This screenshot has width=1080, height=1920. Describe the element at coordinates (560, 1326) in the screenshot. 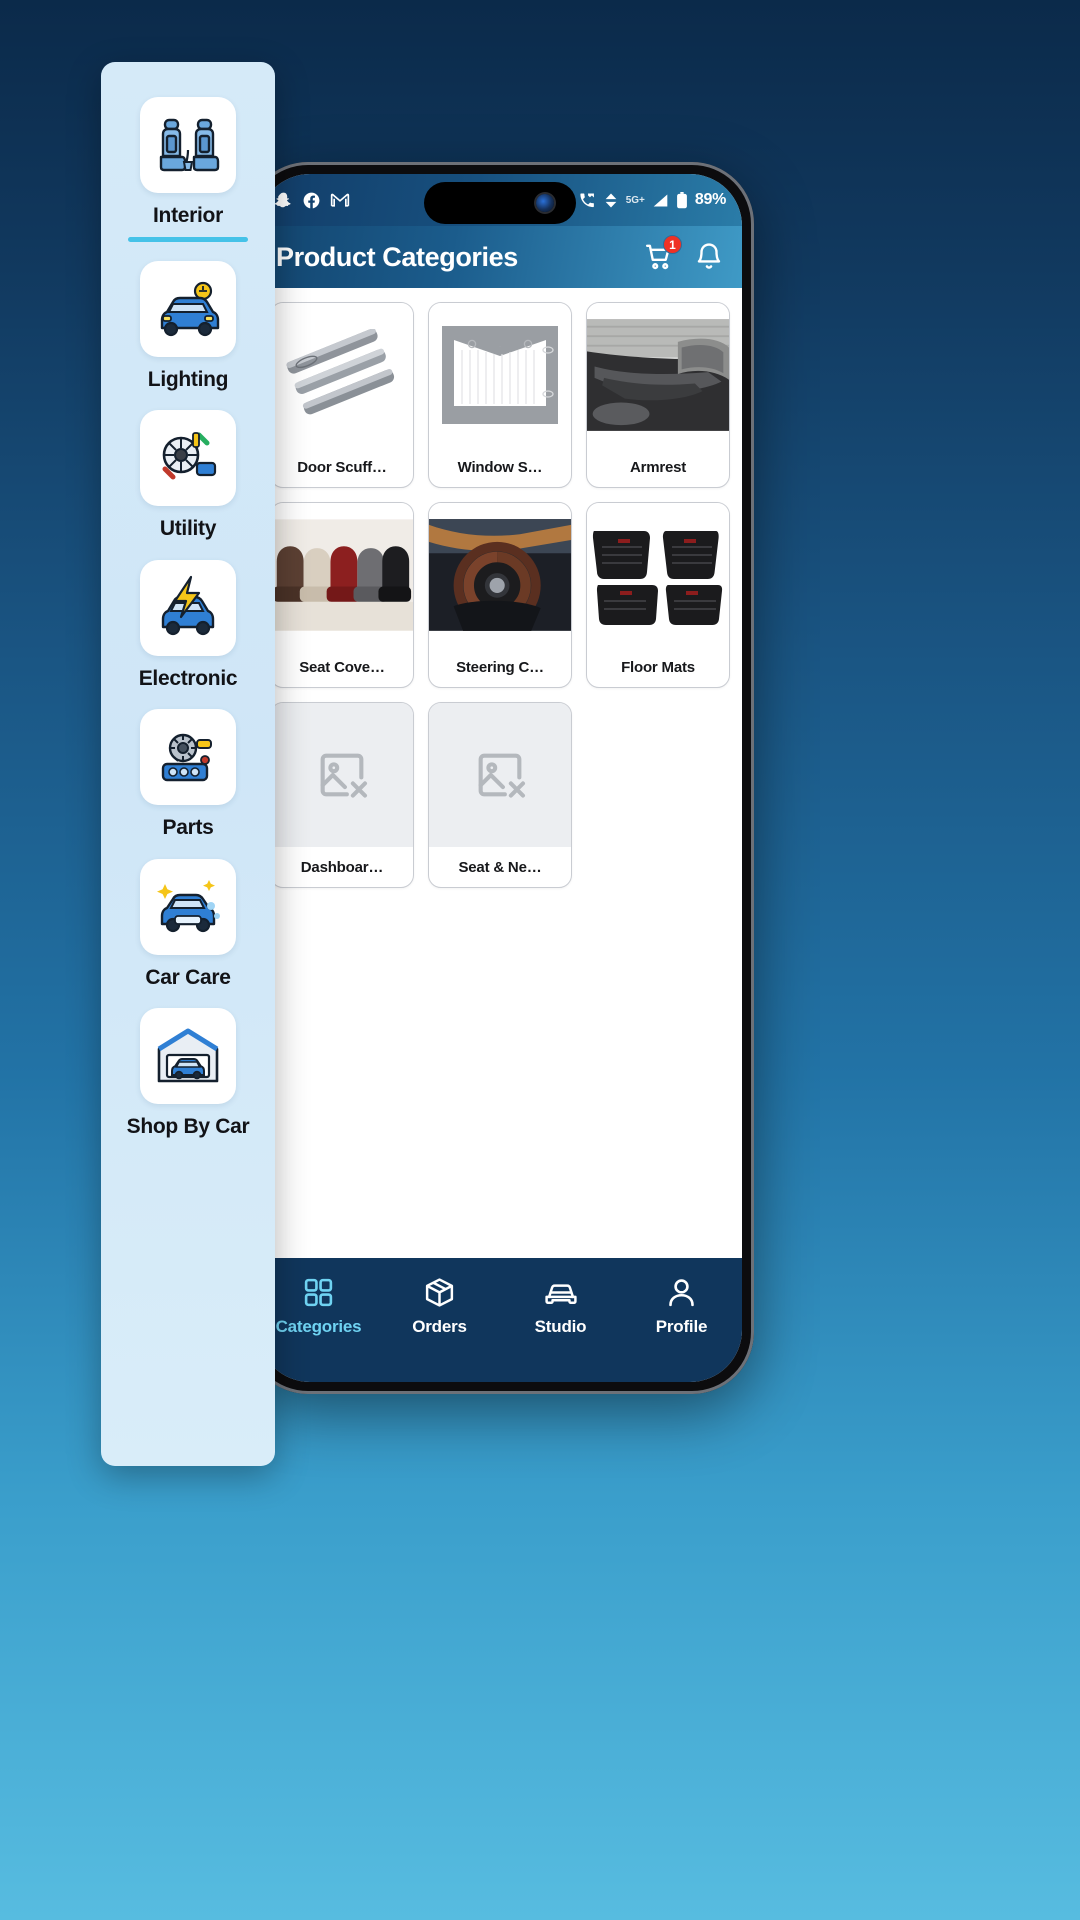

I see `nav-label: Studio` at that location.